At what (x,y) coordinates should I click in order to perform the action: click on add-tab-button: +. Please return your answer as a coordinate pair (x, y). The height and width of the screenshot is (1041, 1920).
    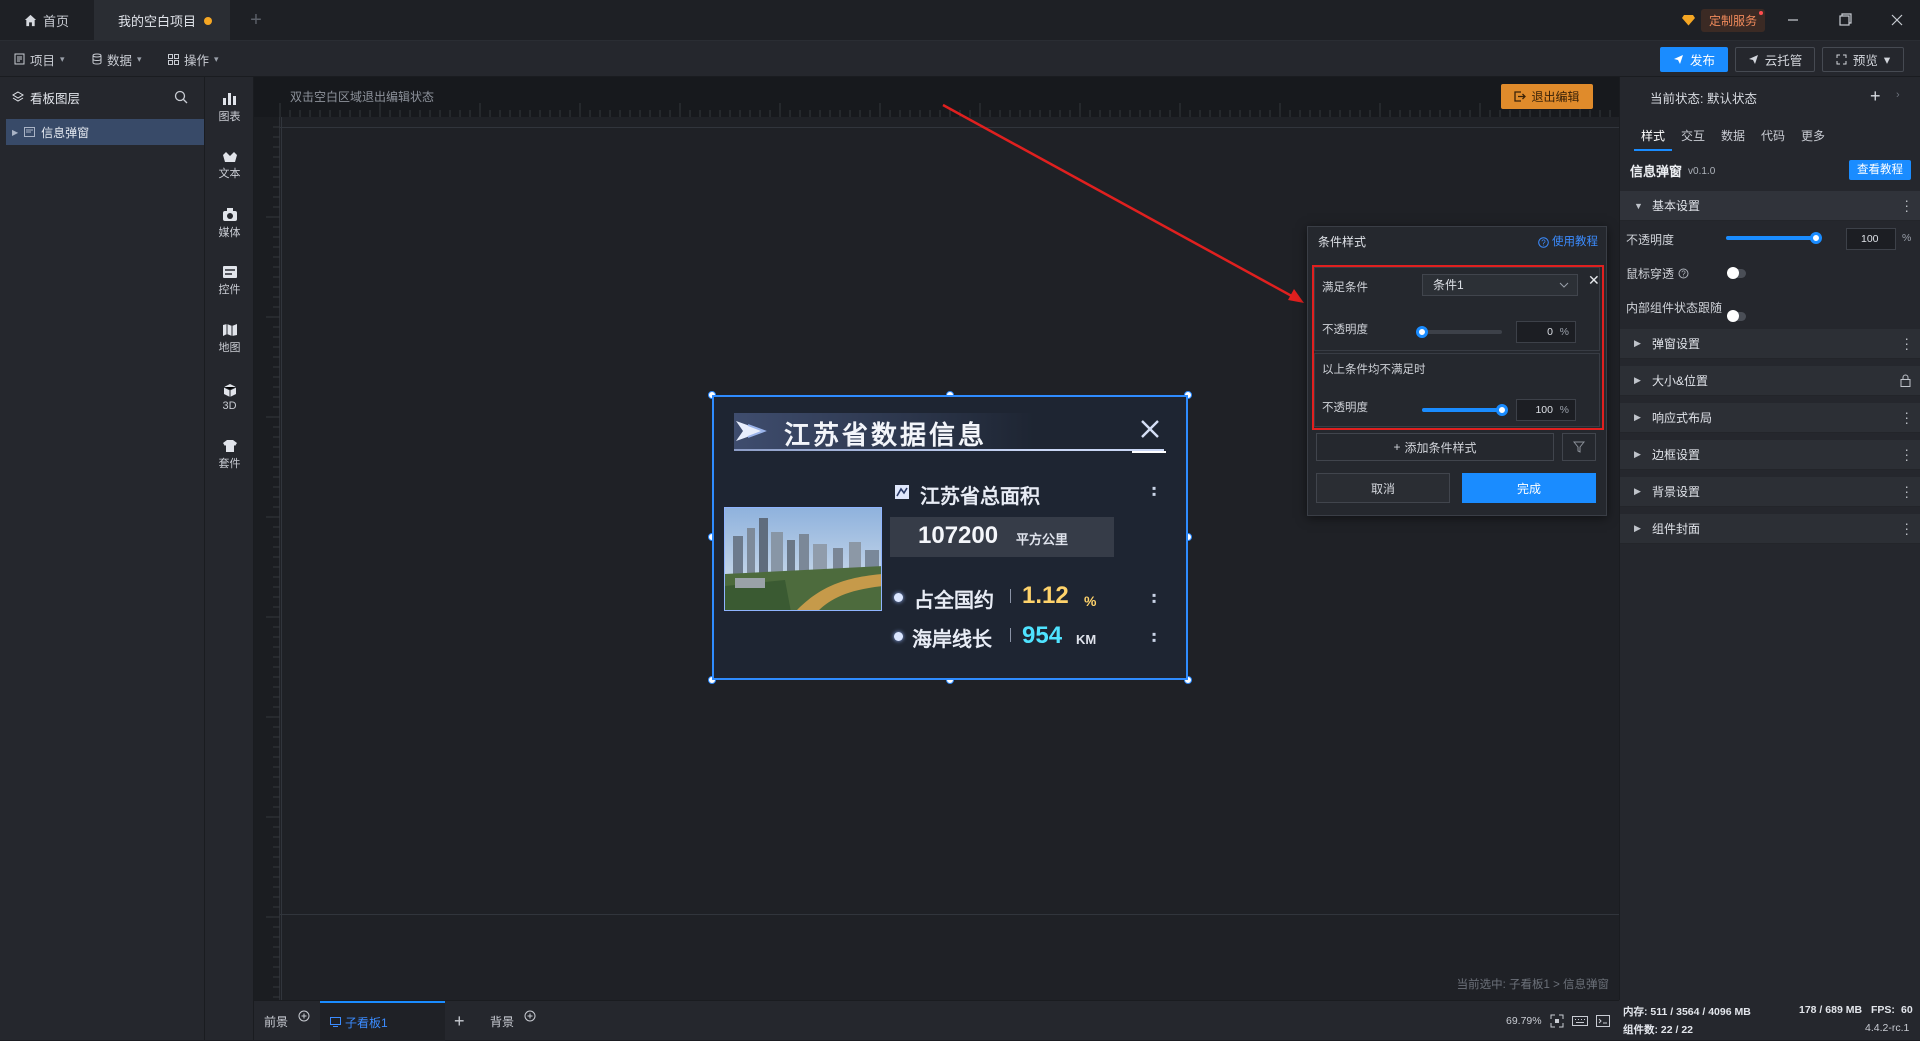
    Looking at the image, I should click on (256, 20).